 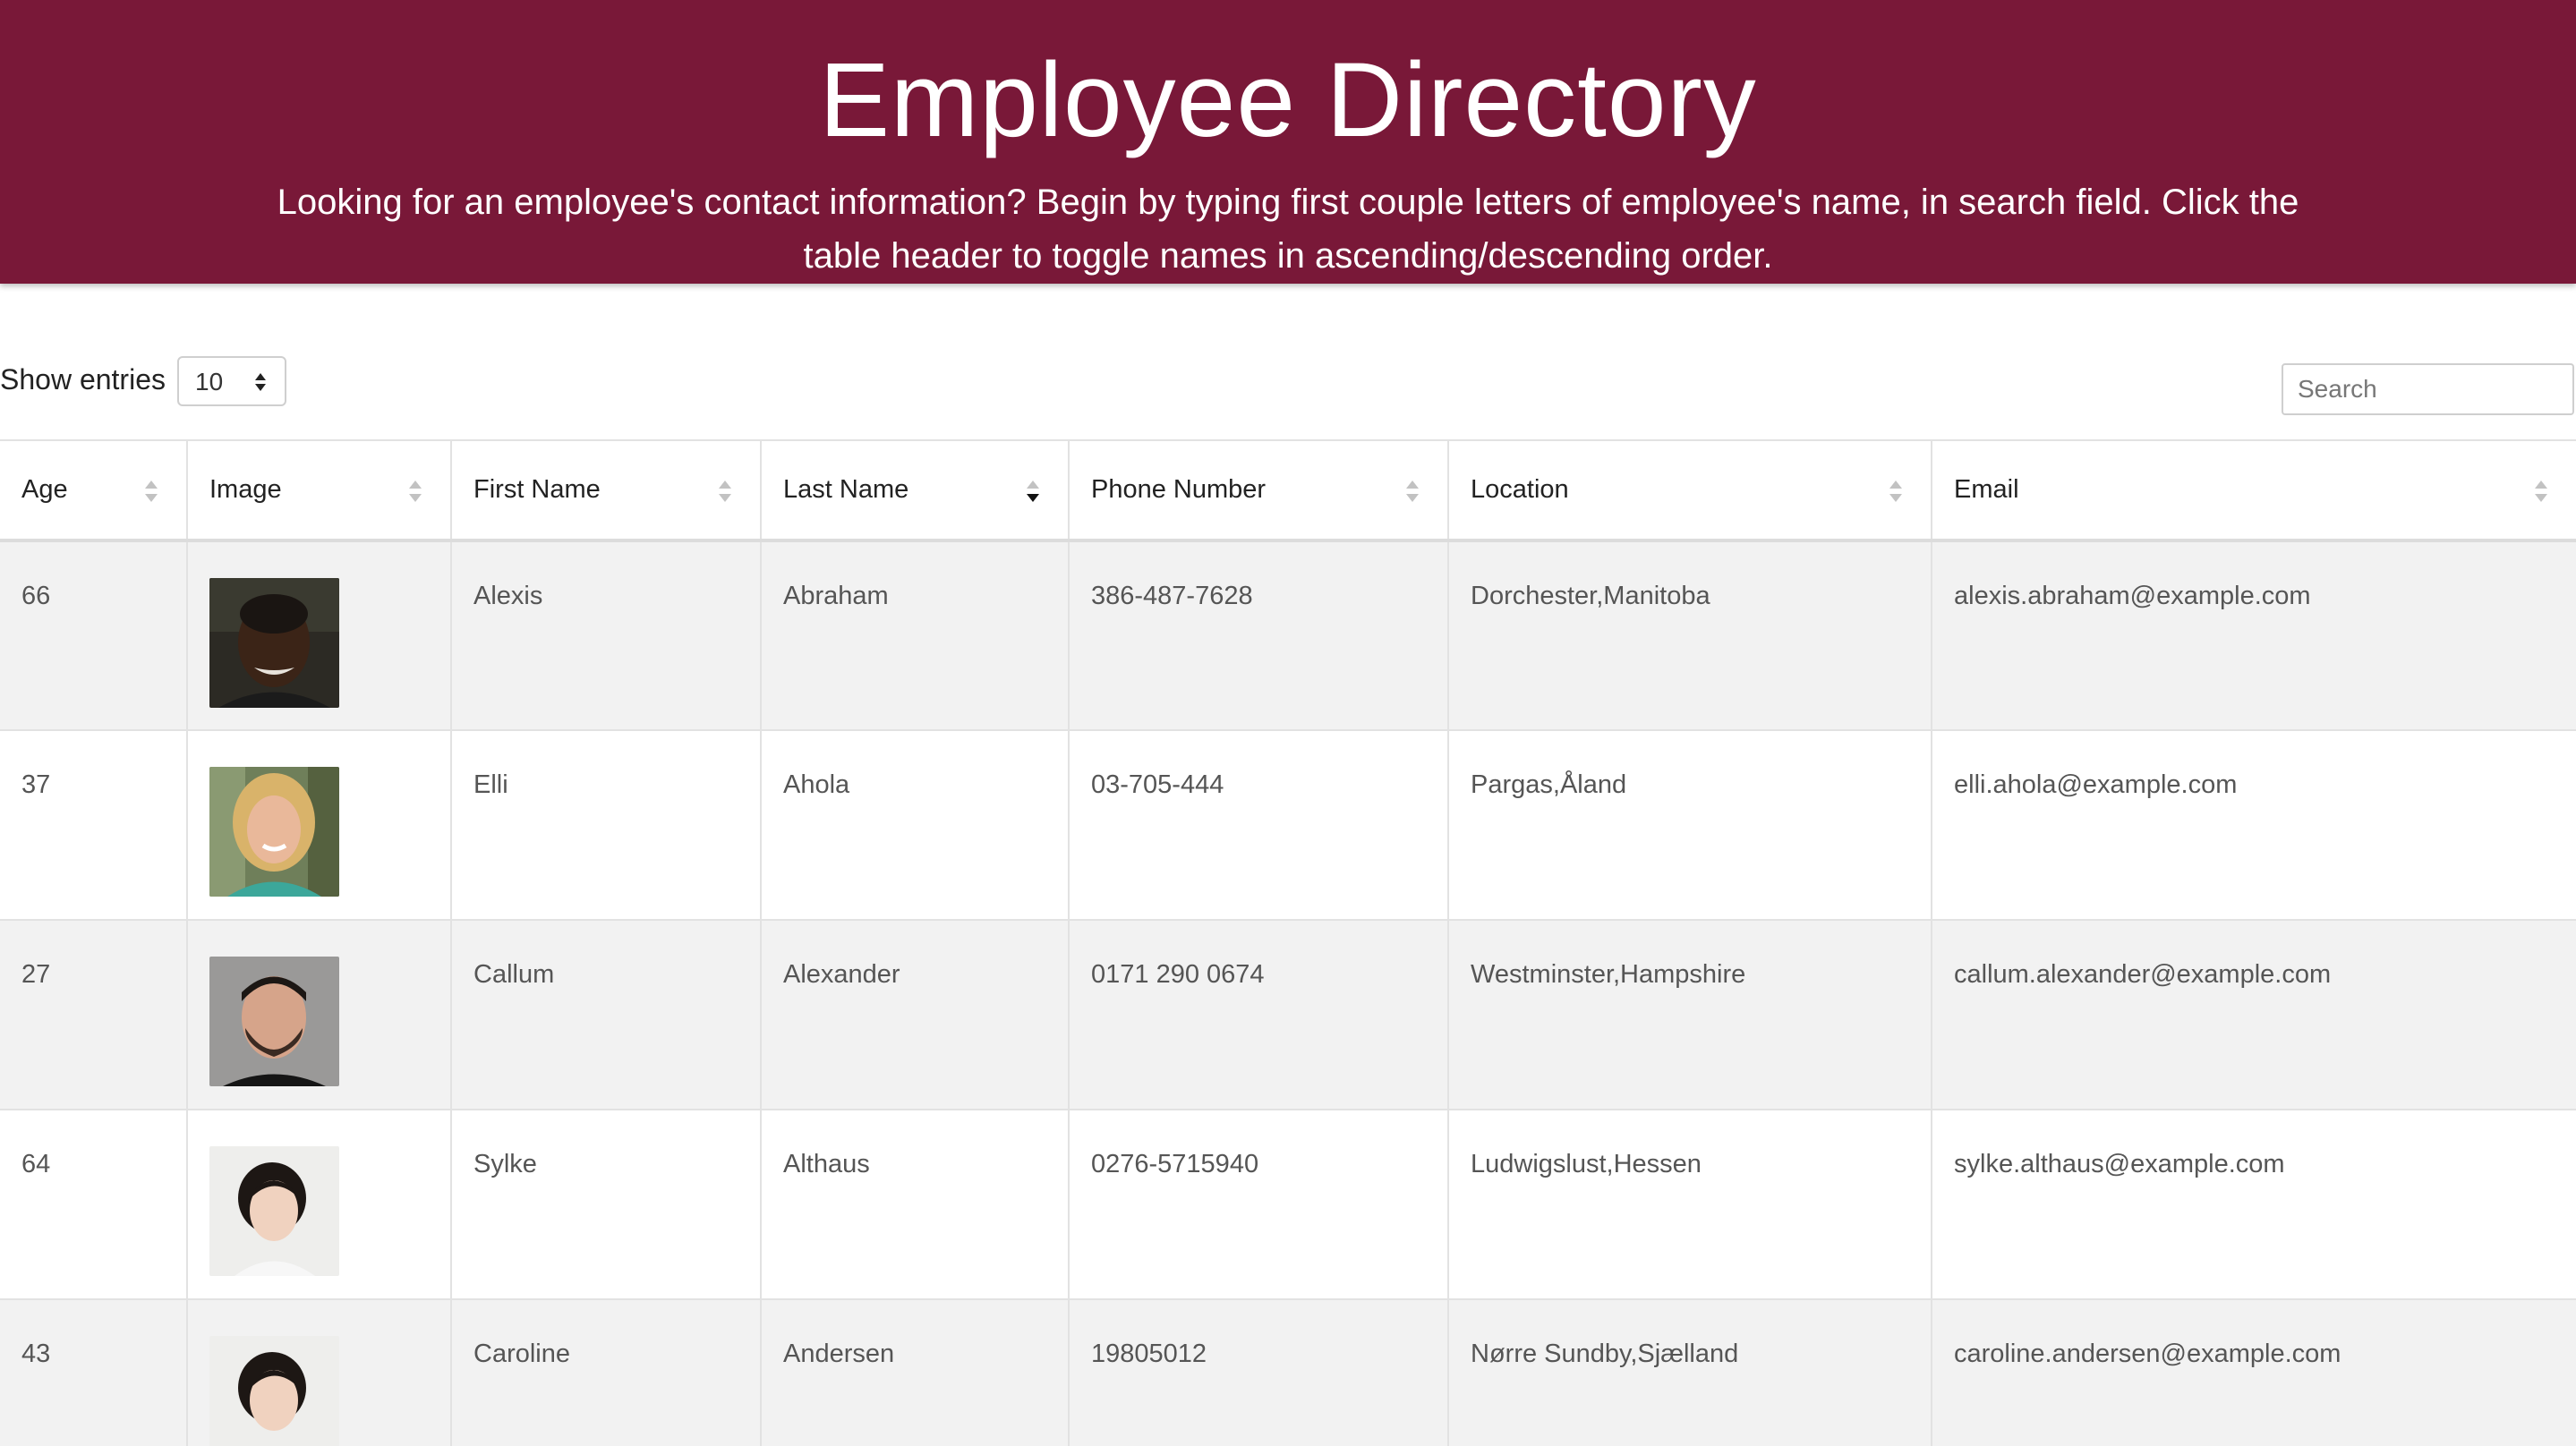 What do you see at coordinates (2253, 491) in the screenshot?
I see `column-header-email: Email` at bounding box center [2253, 491].